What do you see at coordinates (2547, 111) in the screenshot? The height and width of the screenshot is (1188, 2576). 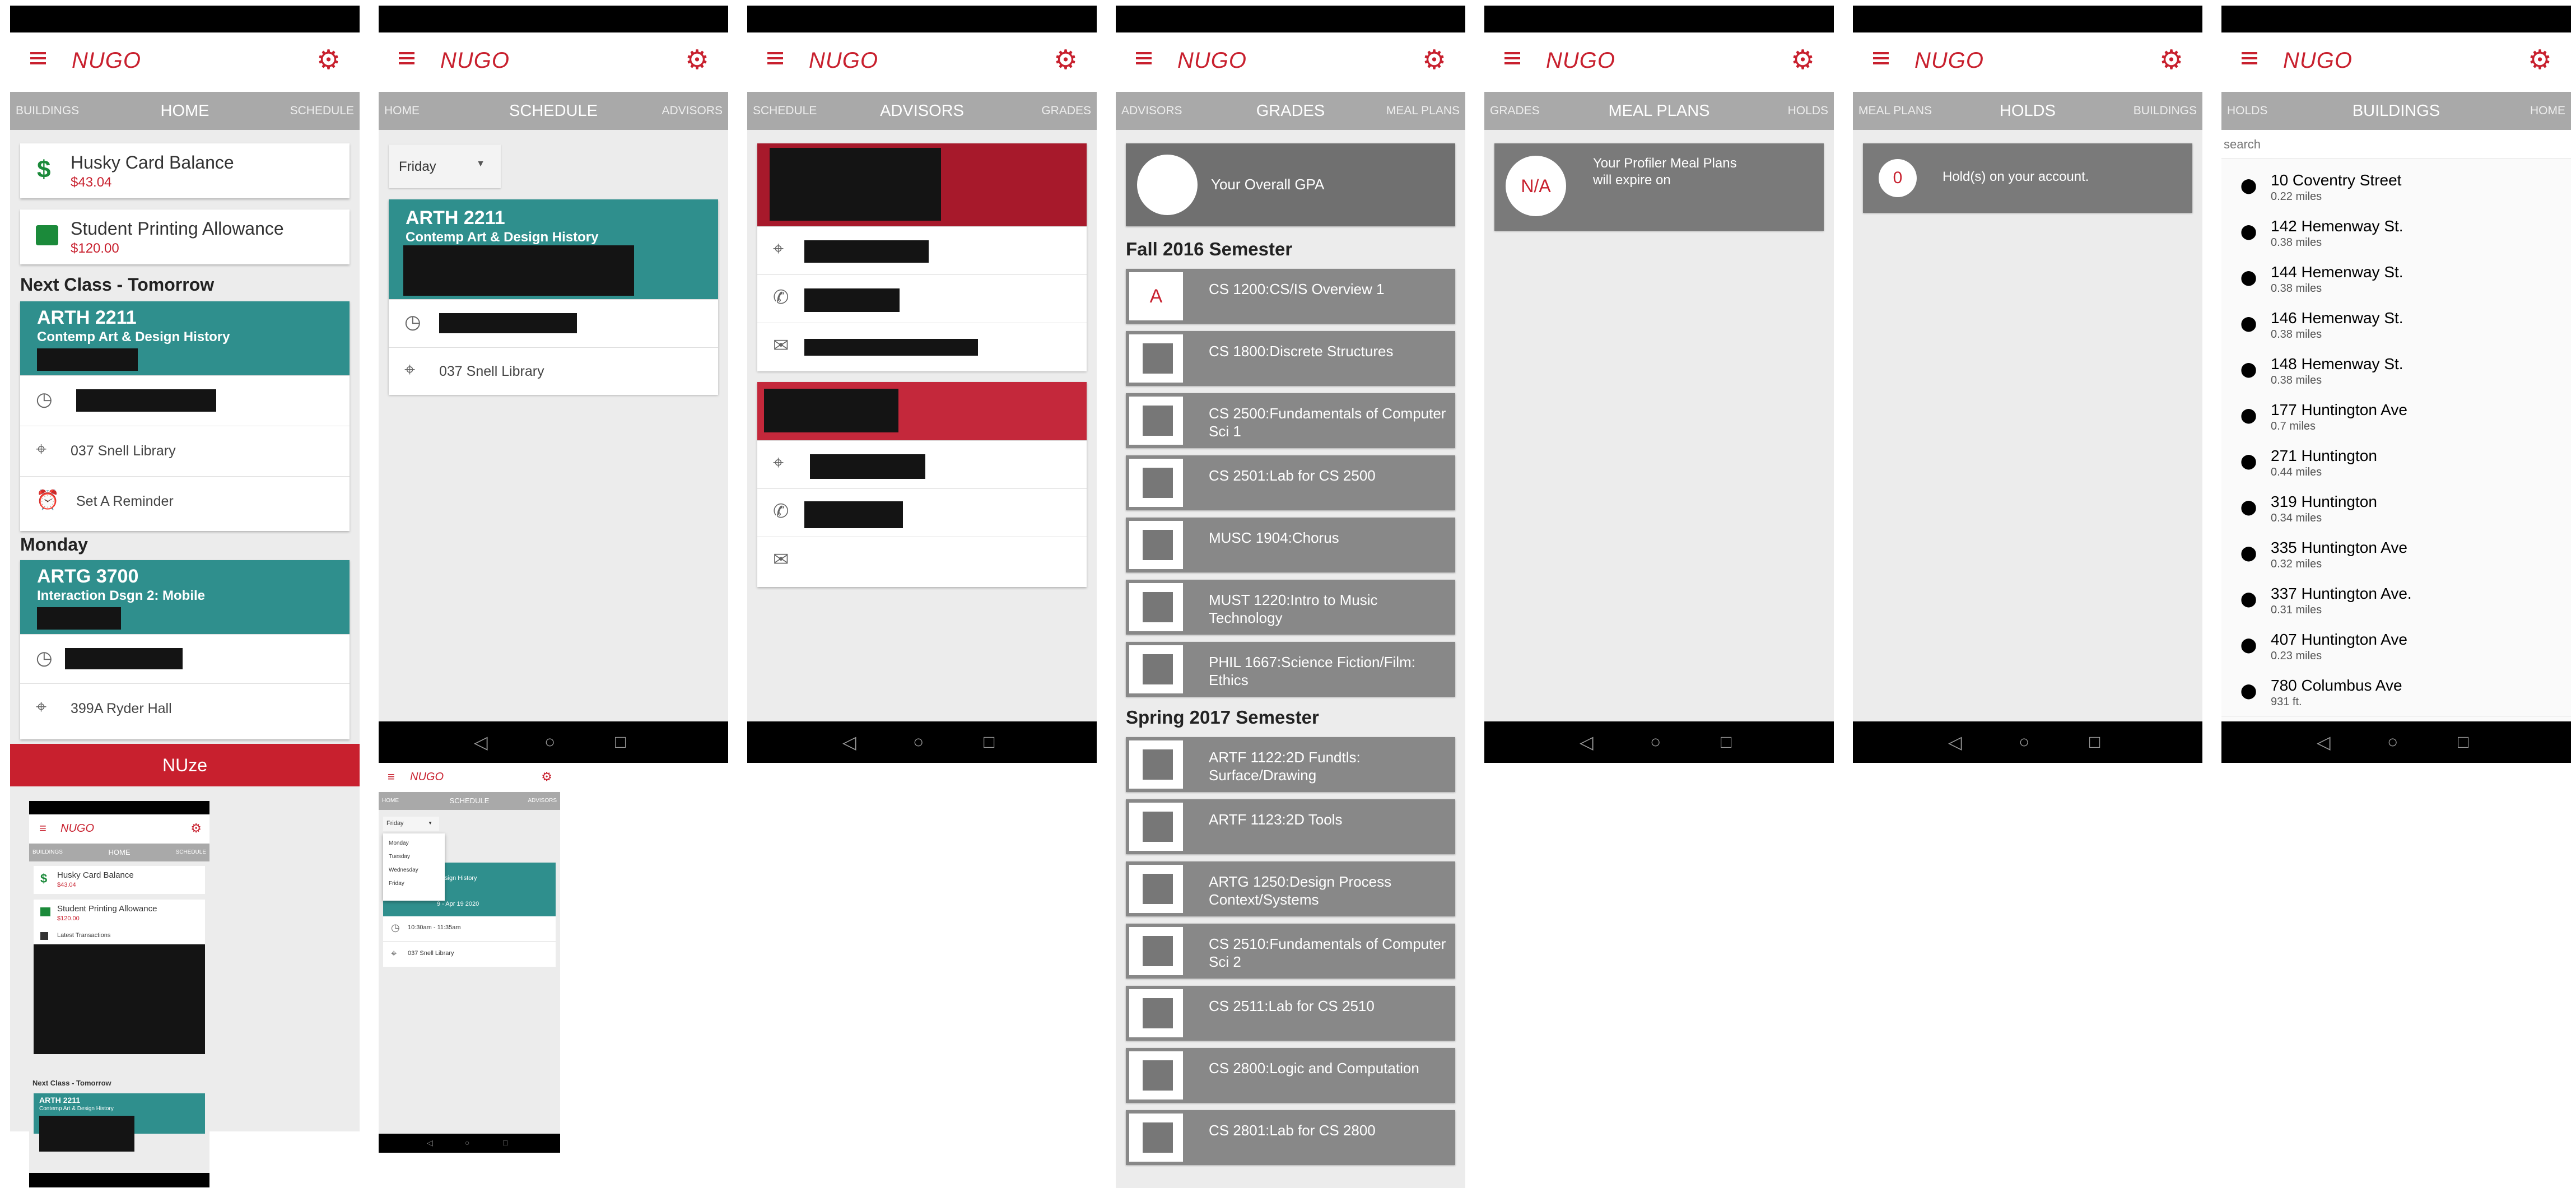 I see `tab-home: HOME` at bounding box center [2547, 111].